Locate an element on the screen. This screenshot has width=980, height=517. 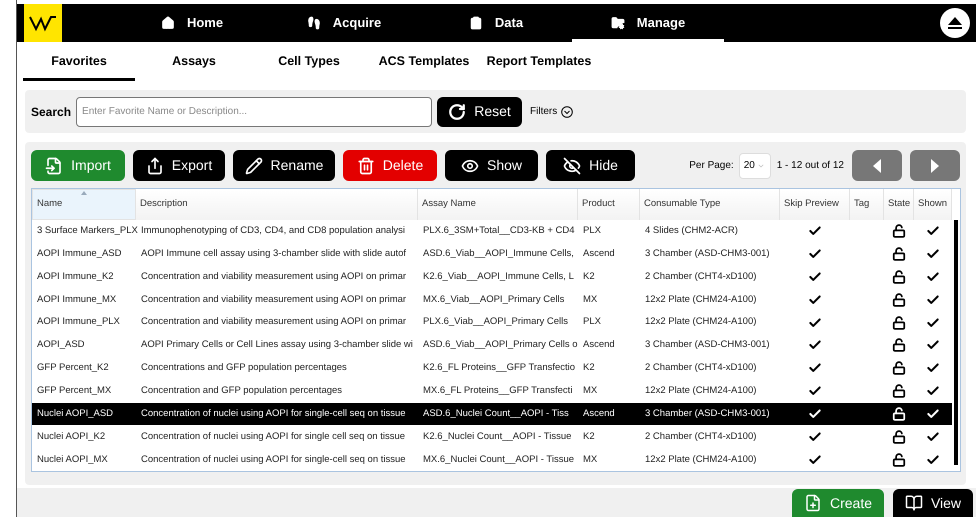
table-row: AOPI Immune_ASD AOPI Immune cell assay using 3-chamber slide with slide autof ASD.6_Viab__AOPI_Immune Cells, Ascend 3 Chamber (ASD-CHM3-001) is located at coordinates (492, 254).